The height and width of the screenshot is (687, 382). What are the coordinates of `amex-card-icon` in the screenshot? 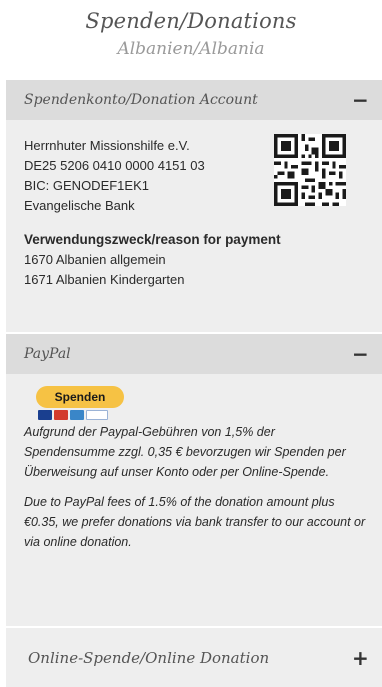 It's located at (77, 415).